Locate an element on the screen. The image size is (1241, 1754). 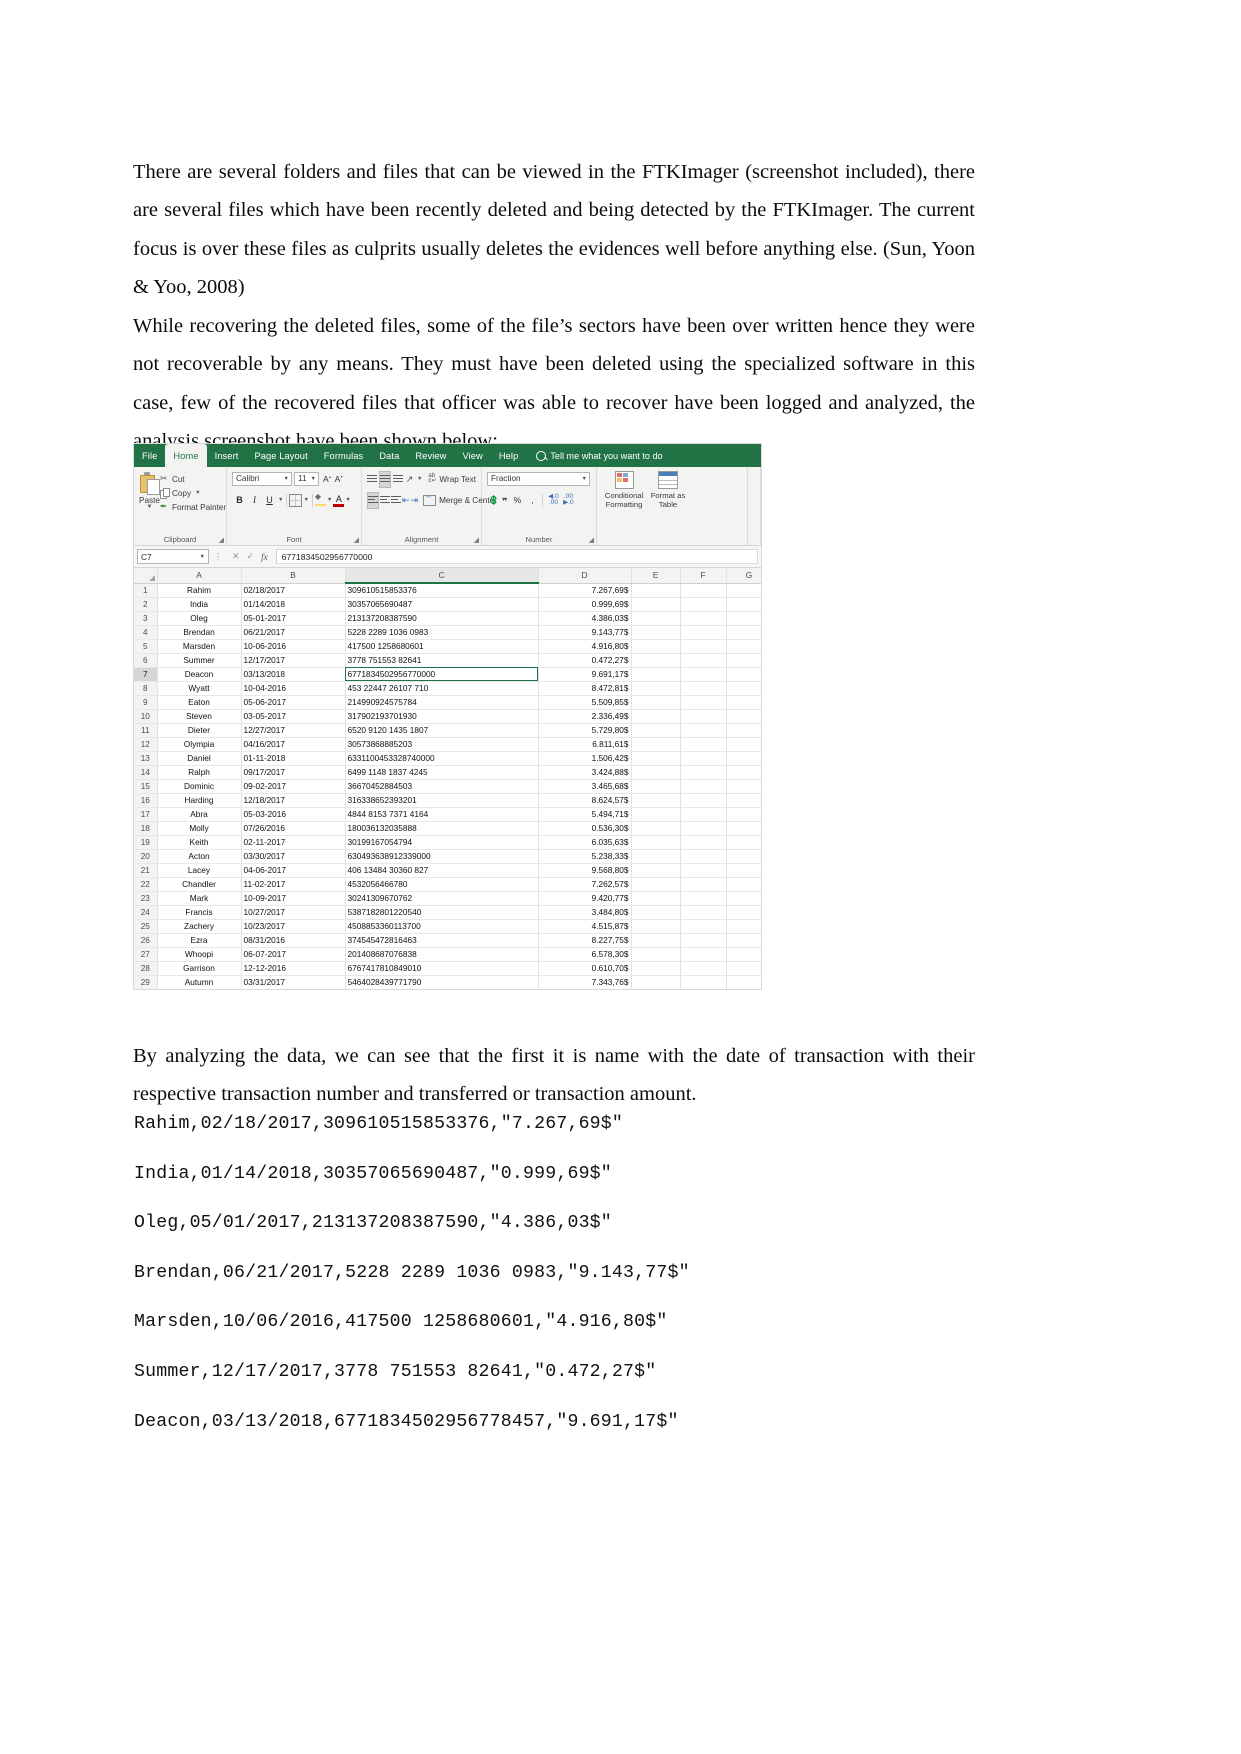
cell-a10: Steven is located at coordinates (199, 716).